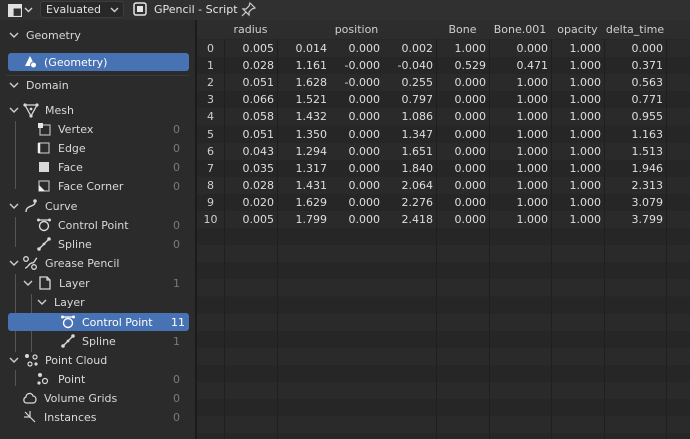 Image resolution: width=690 pixels, height=439 pixels. Describe the element at coordinates (43, 379) in the screenshot. I see `point-icon` at that location.